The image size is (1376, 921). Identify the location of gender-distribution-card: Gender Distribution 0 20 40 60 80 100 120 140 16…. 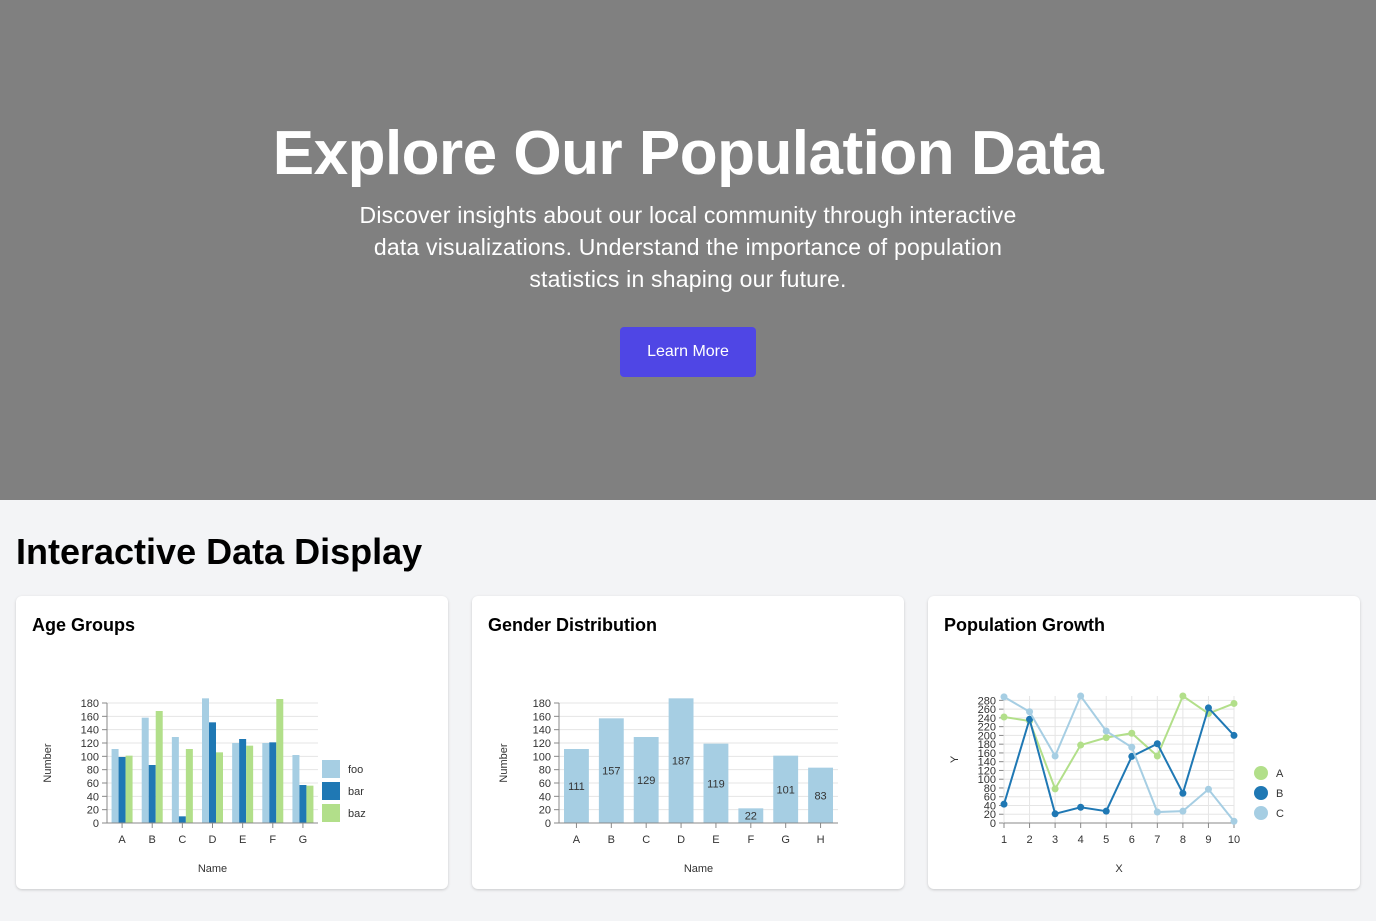
(688, 742).